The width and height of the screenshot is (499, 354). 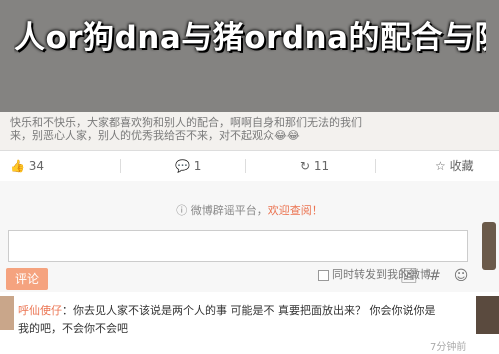 I want to click on favorite-action: ☆ 收藏, so click(x=454, y=166).